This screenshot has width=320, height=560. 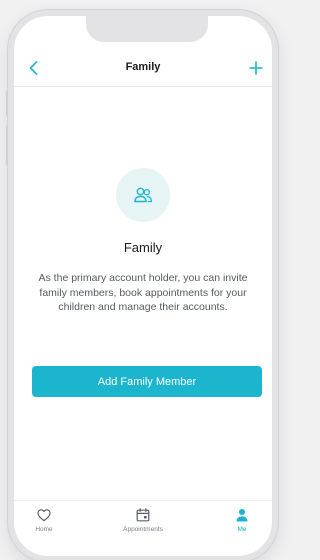 I want to click on family-icon-badge, so click(x=143, y=195).